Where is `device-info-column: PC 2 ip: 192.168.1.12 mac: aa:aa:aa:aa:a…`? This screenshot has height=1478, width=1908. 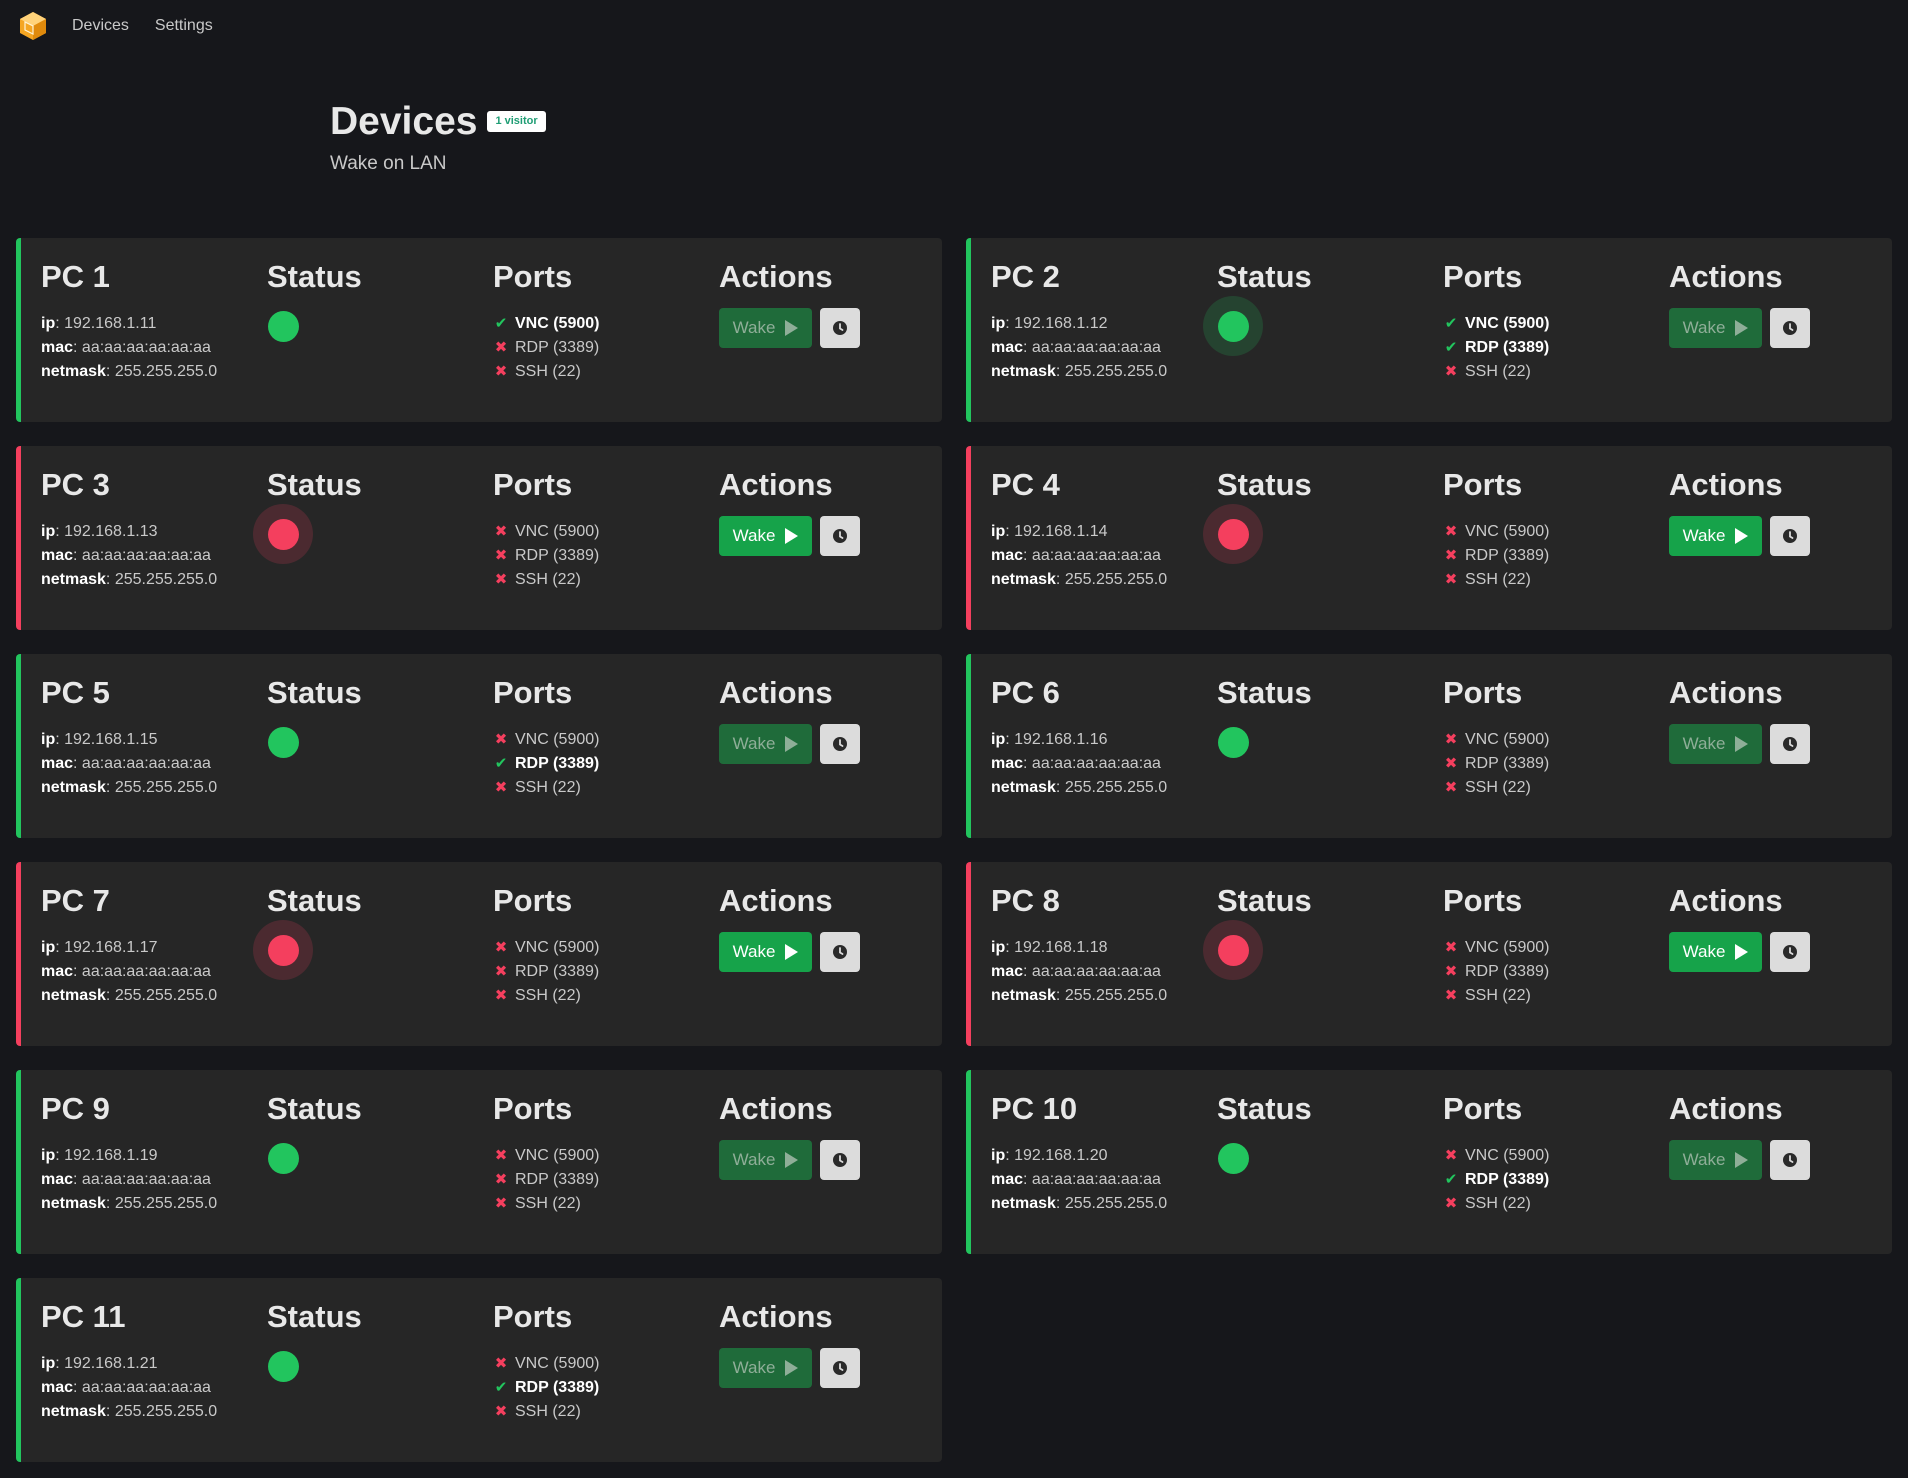 device-info-column: PC 2 ip: 192.168.1.12 mac: aa:aa:aa:aa:a… is located at coordinates (1104, 340).